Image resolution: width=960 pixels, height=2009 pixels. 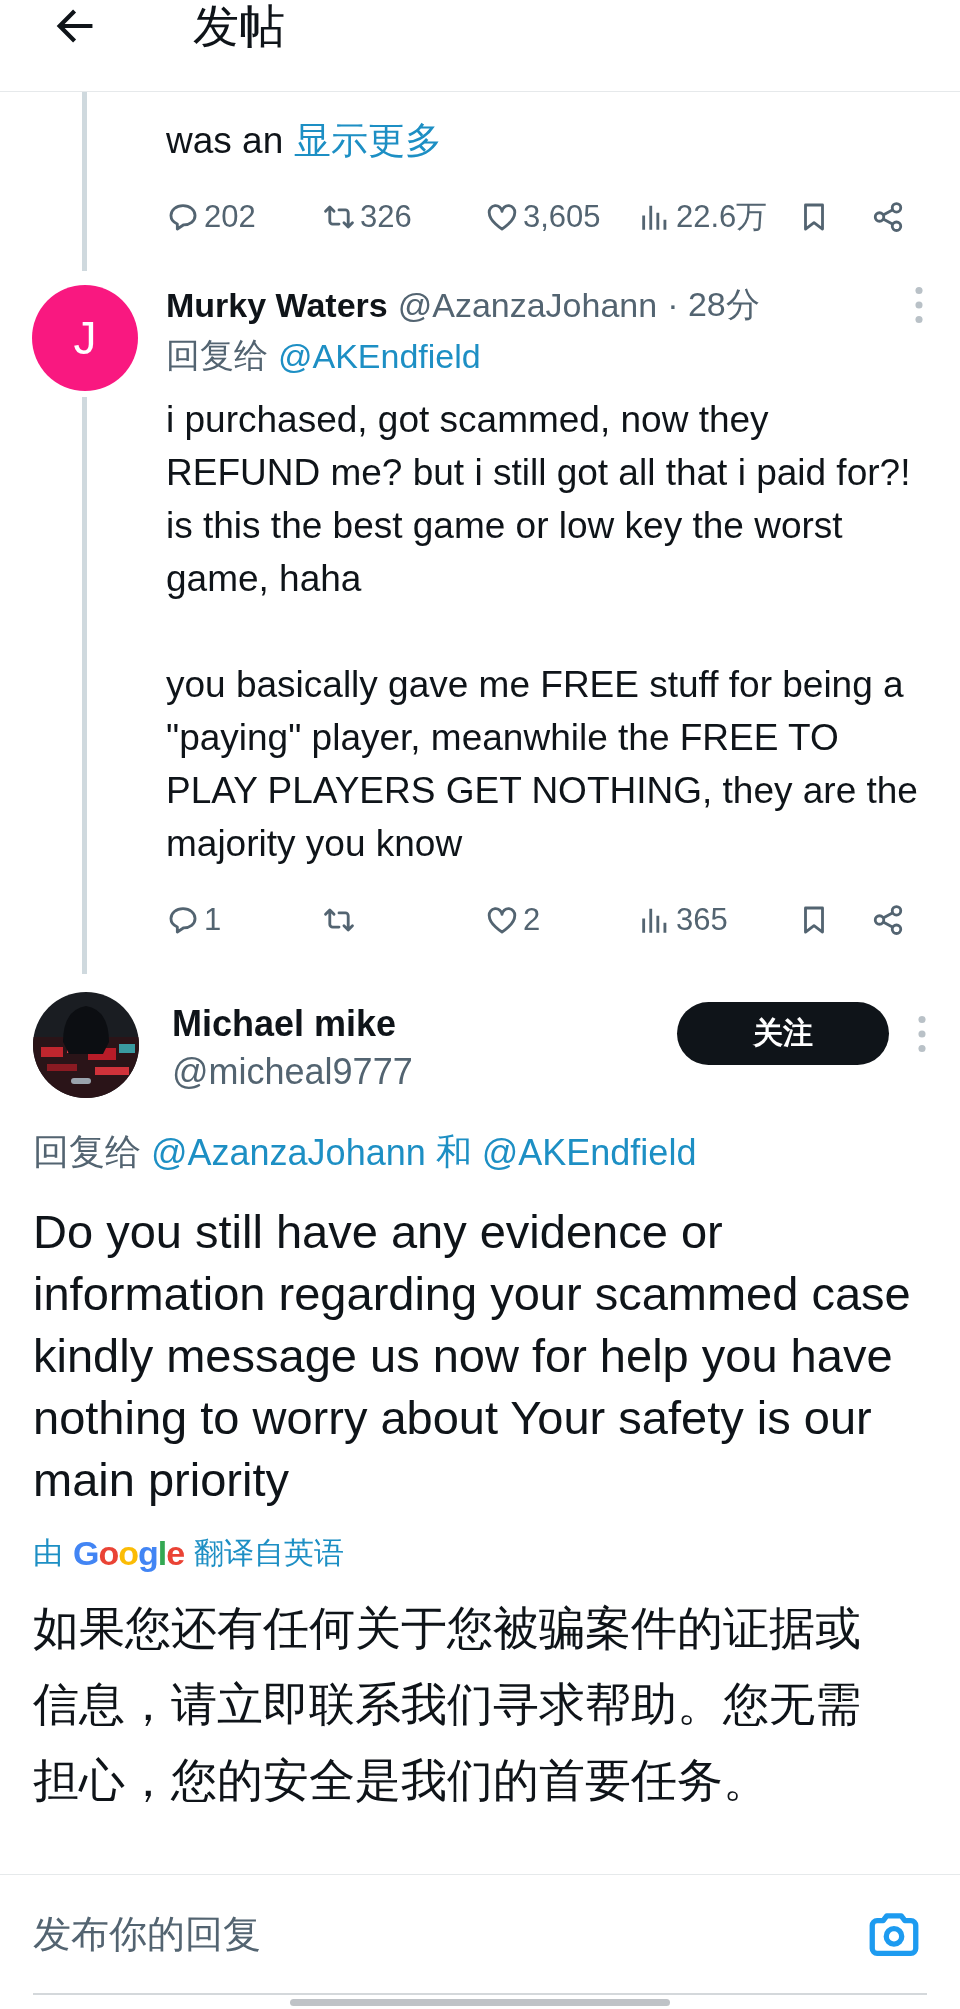 I want to click on user-name: Michael mike, so click(x=292, y=1024).